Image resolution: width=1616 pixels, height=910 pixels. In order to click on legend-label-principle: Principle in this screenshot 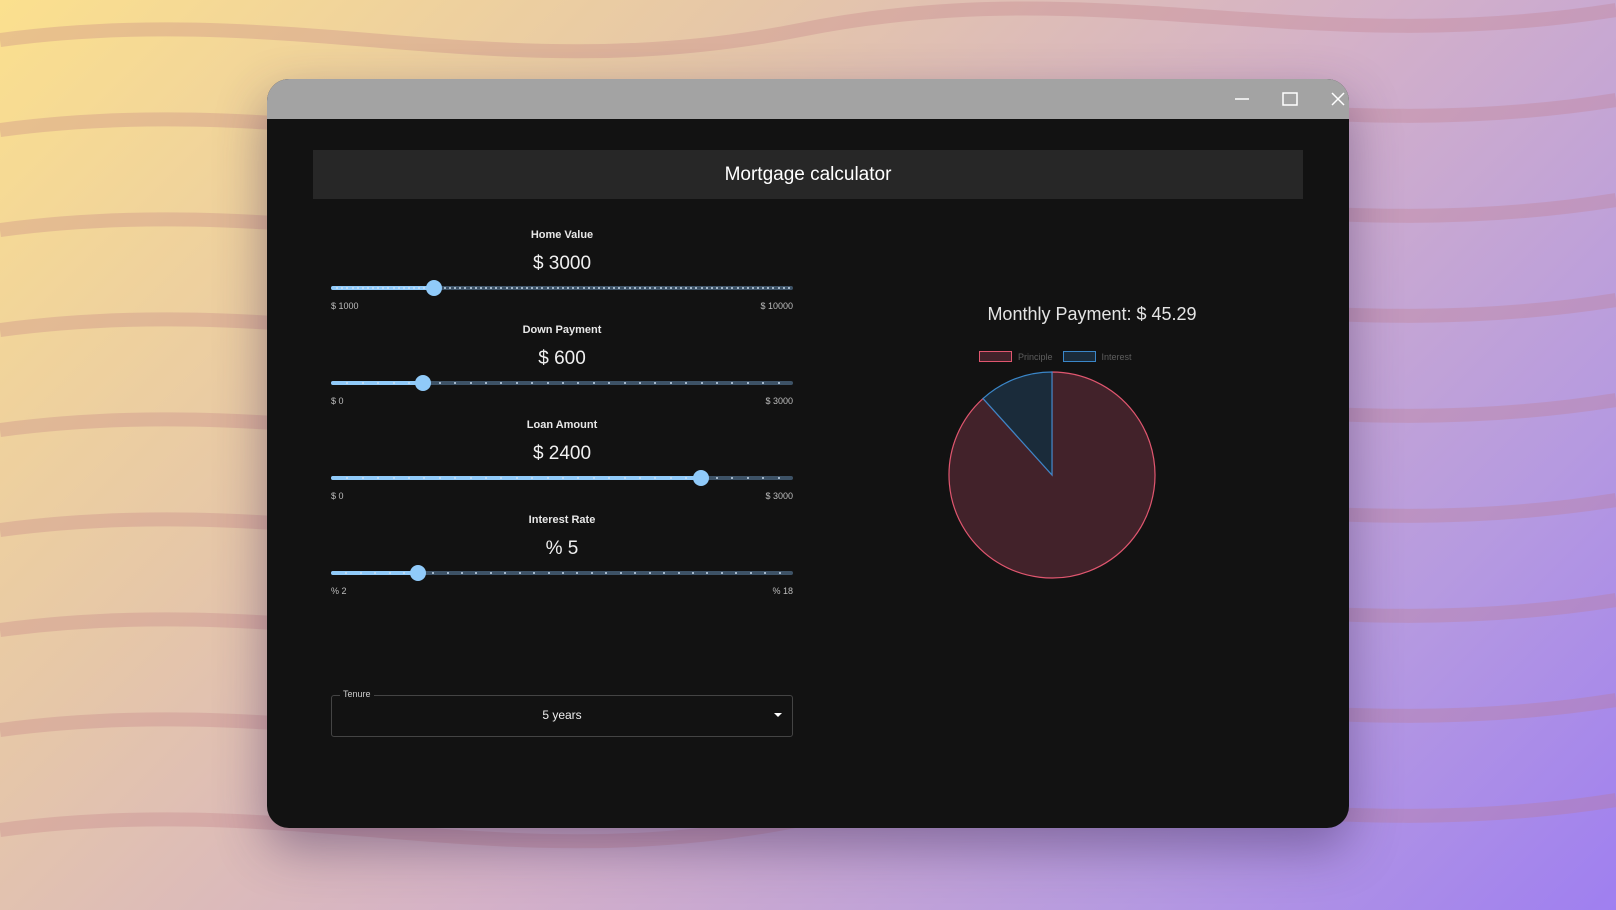, I will do `click(1035, 357)`.